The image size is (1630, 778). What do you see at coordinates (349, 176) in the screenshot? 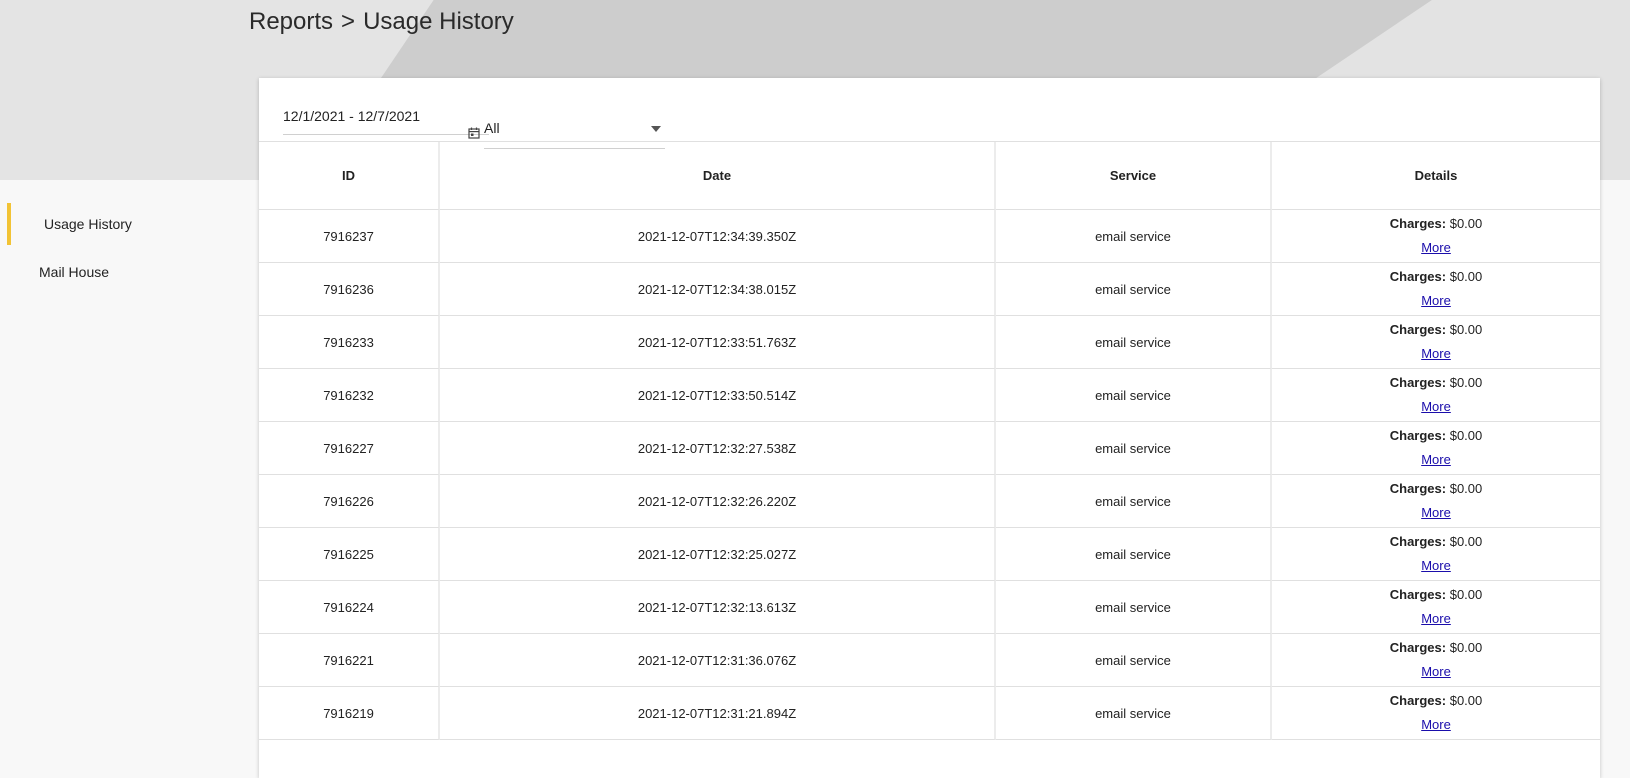
I see `column-header-id: ID` at bounding box center [349, 176].